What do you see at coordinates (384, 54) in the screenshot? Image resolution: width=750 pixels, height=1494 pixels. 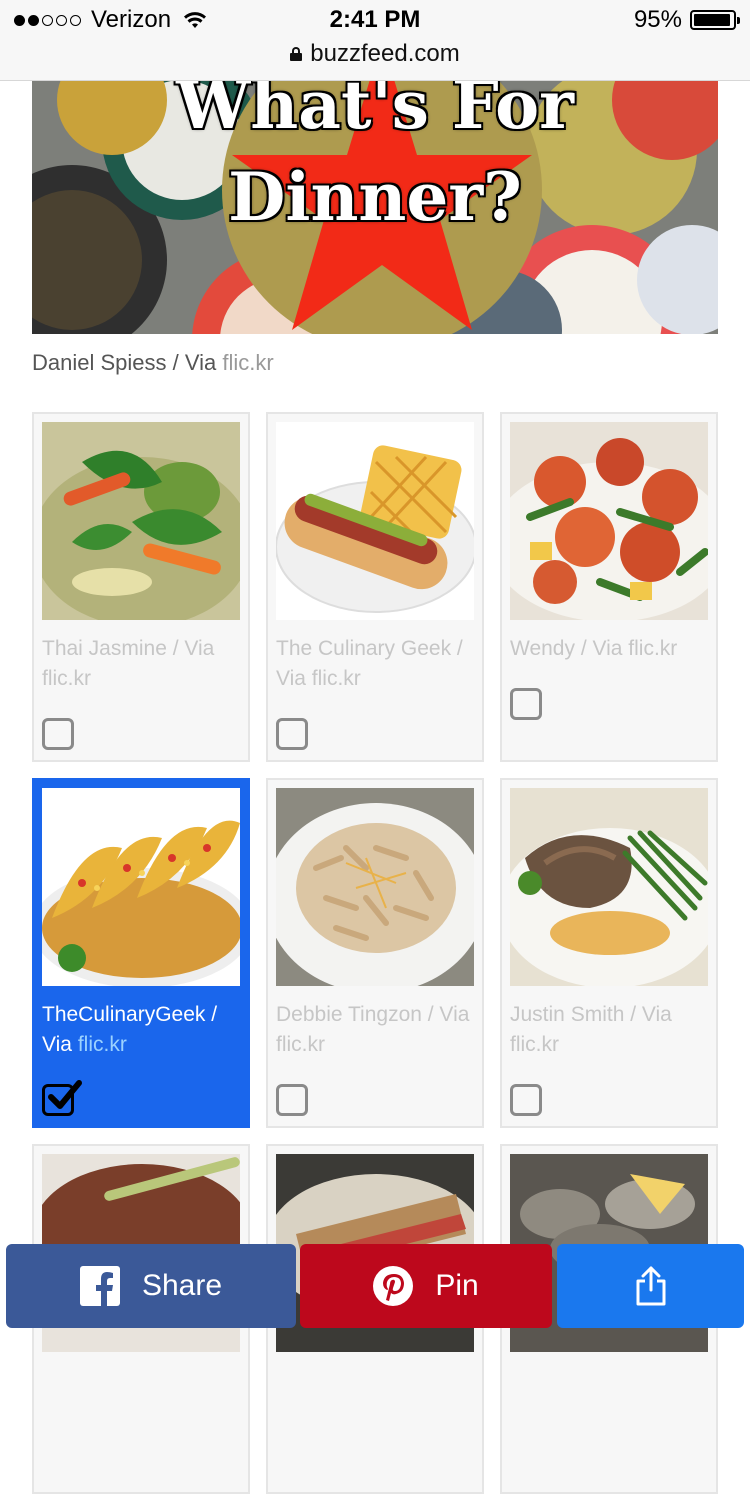 I see `url-text: buzzfeed.com` at bounding box center [384, 54].